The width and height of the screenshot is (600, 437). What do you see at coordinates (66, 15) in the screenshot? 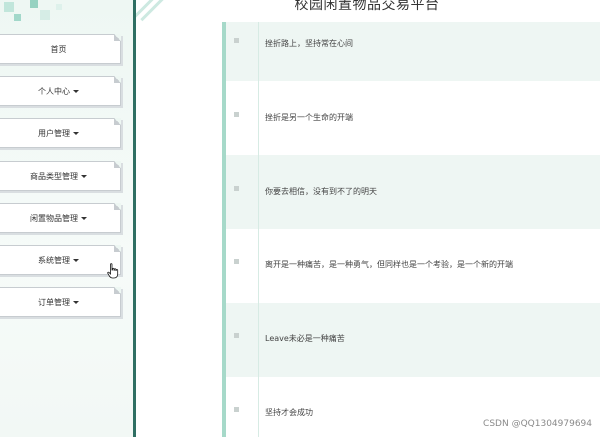
I see `sidebar-decoration` at bounding box center [66, 15].